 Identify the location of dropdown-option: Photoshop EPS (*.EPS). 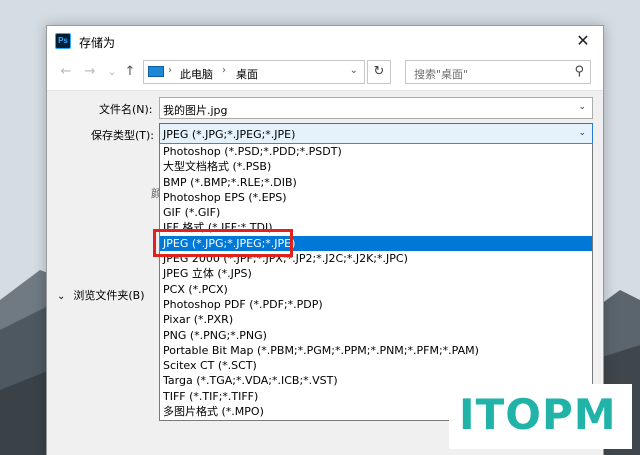
(376, 197).